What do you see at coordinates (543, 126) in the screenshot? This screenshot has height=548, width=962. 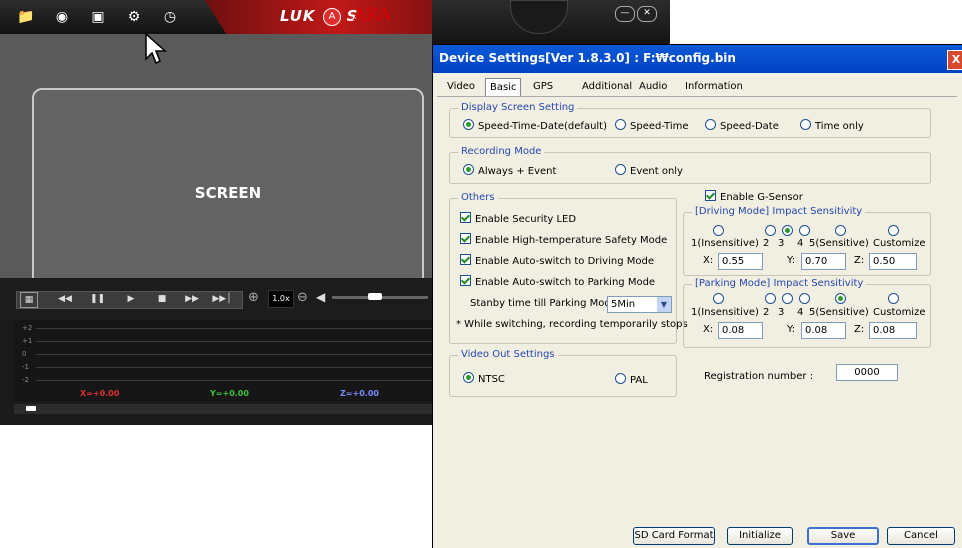 I see `radio-label: Speed-Time-Date(default)` at bounding box center [543, 126].